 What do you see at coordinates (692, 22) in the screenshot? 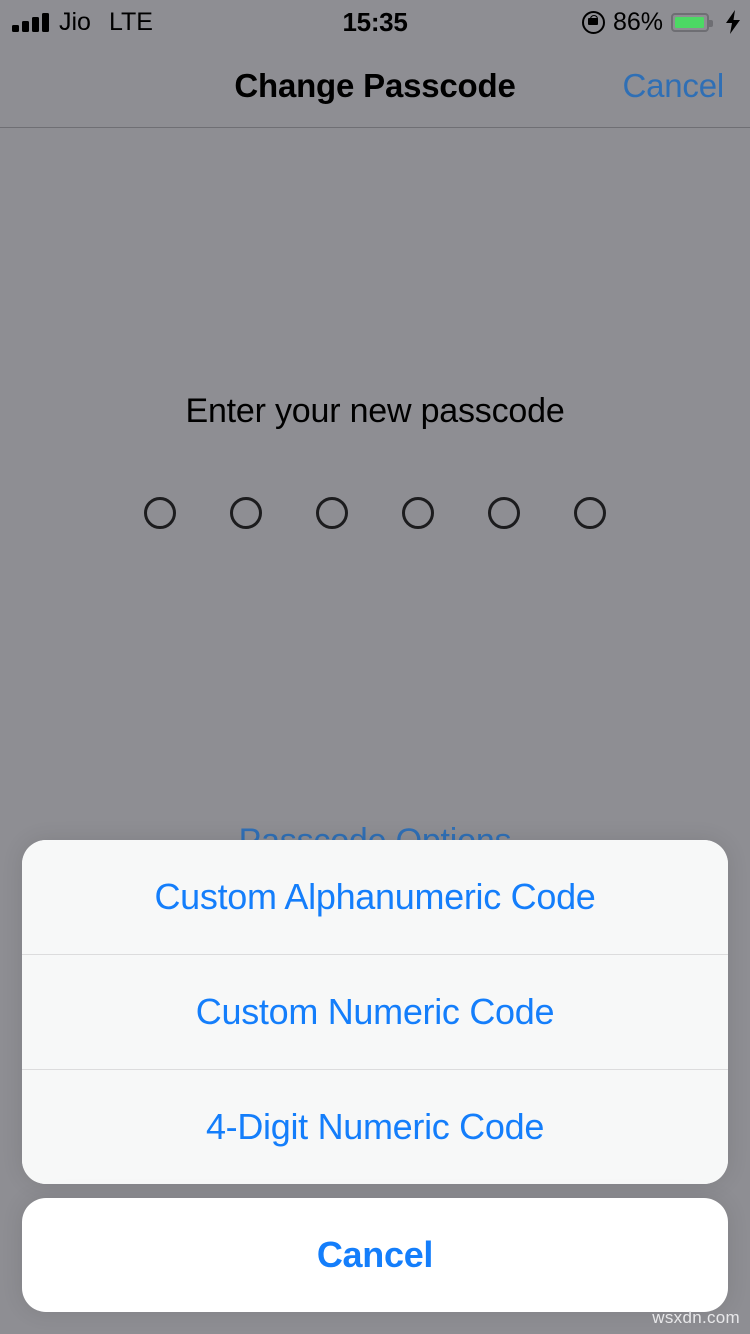
I see `battery-icon` at bounding box center [692, 22].